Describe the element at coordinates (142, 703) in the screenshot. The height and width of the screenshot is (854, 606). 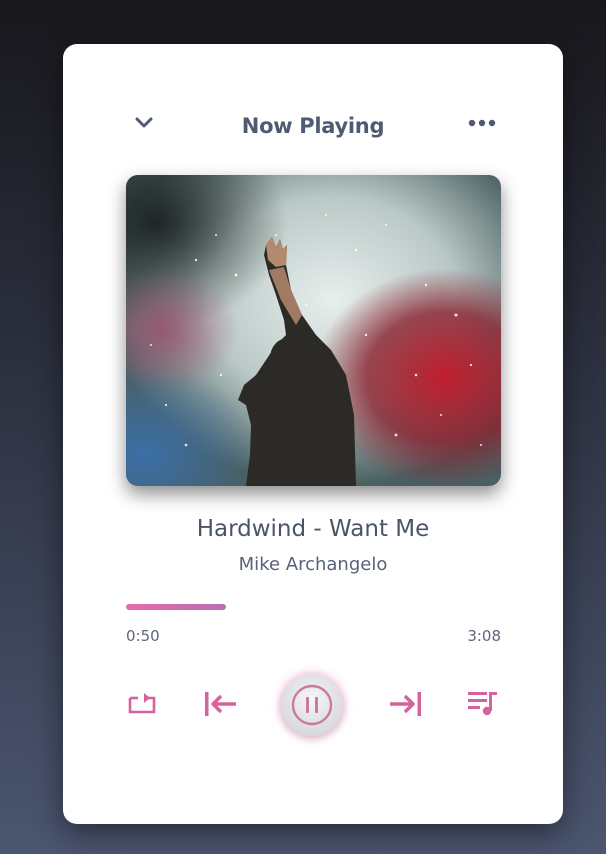
I see `repeat-icon` at that location.